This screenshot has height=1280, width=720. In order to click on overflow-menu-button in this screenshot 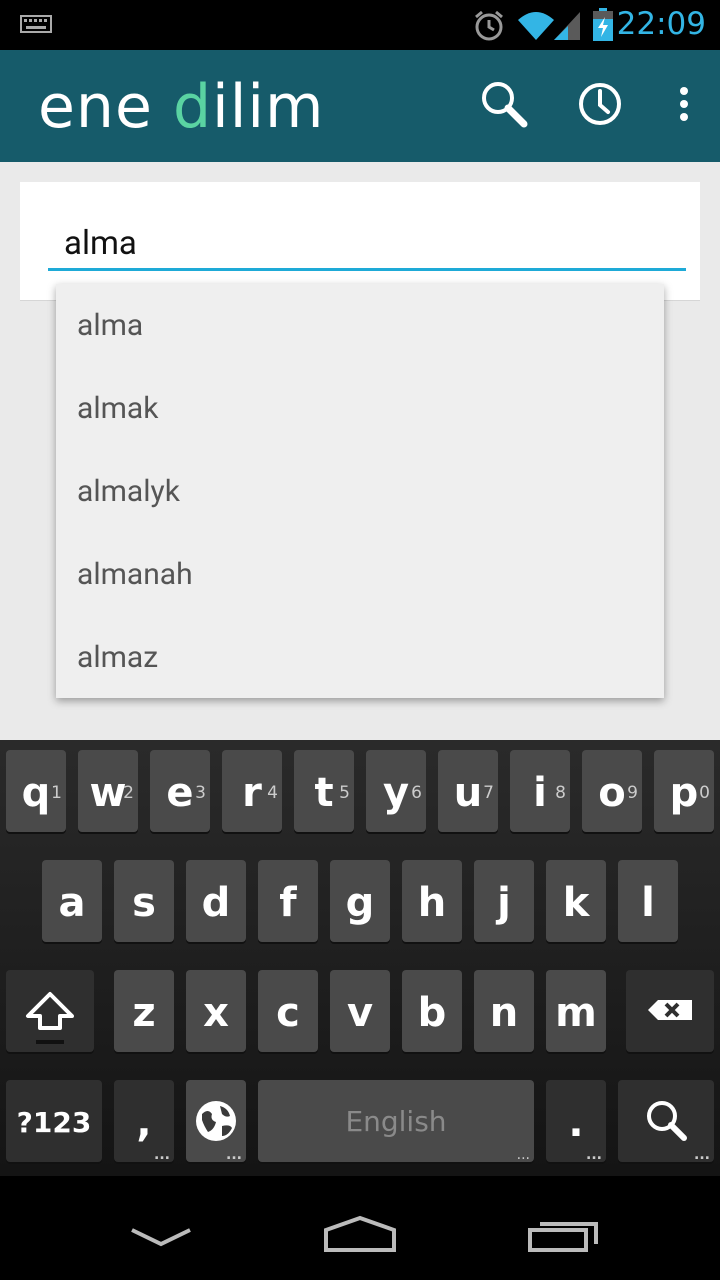, I will do `click(684, 104)`.